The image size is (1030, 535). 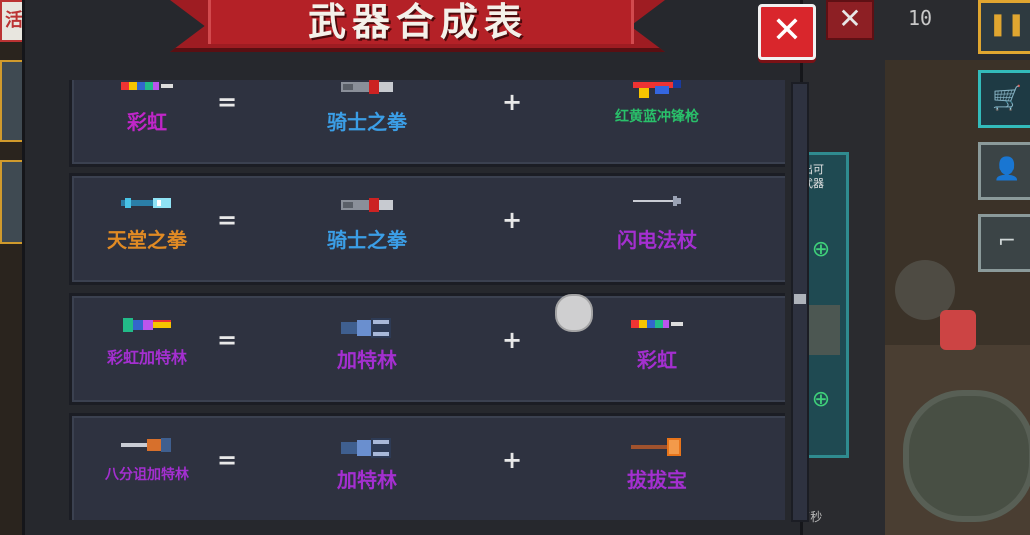 What do you see at coordinates (14, 20) in the screenshot?
I see `left-tab-label: 活` at bounding box center [14, 20].